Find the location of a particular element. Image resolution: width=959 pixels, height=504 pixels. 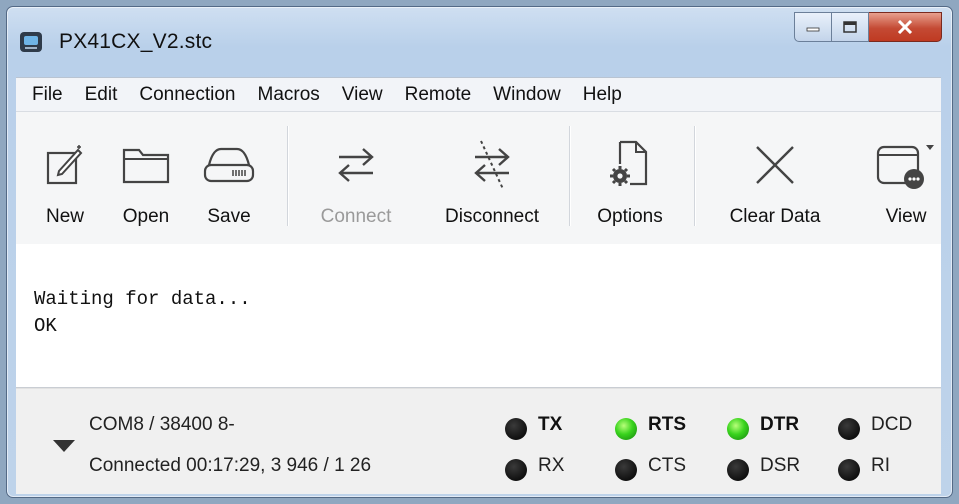

menu-file: File is located at coordinates (47, 95).